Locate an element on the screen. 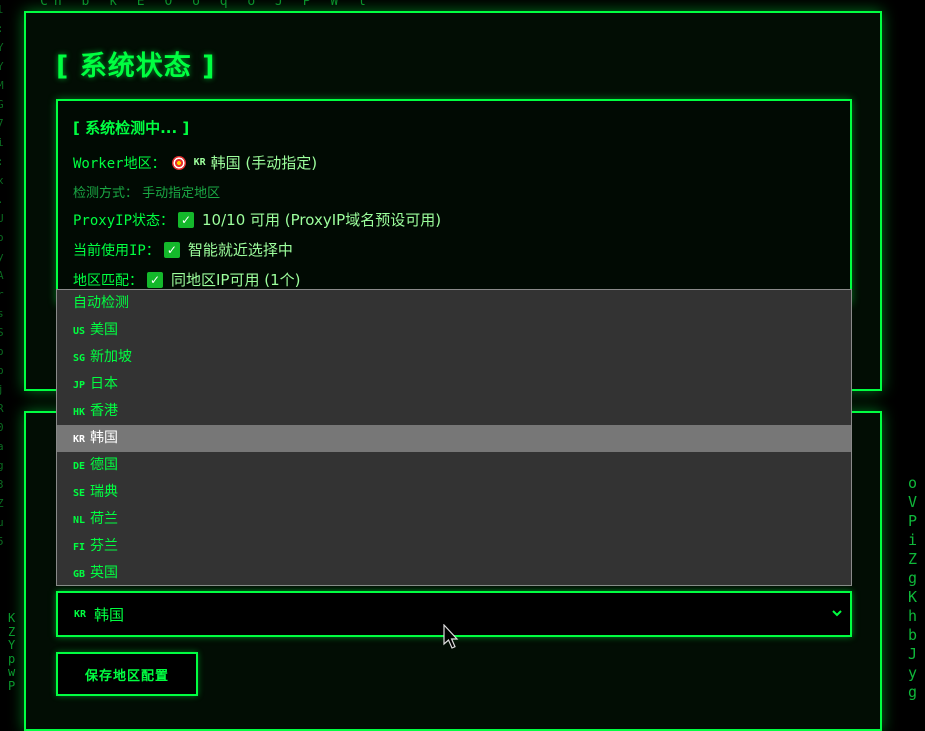 The width and height of the screenshot is (925, 731). worker-region-label: Worker地区： is located at coordinates (119, 163).